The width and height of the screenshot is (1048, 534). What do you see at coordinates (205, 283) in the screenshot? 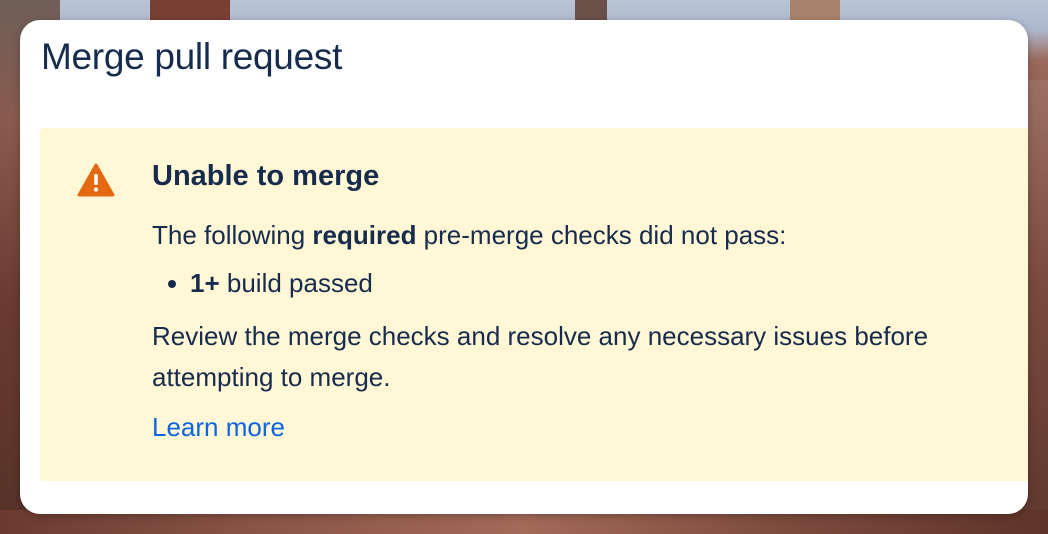
I see `check-count: 1+` at bounding box center [205, 283].